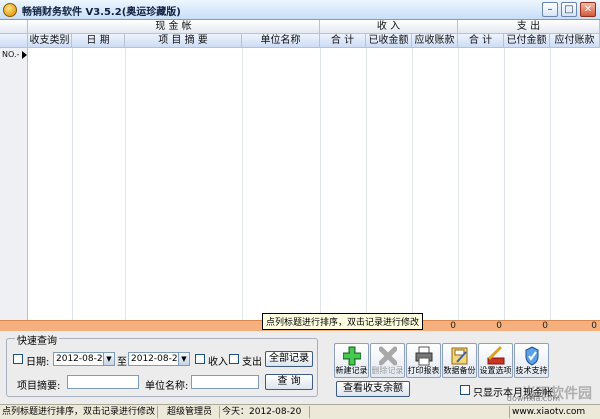  What do you see at coordinates (289, 359) in the screenshot?
I see `all-records-button: 全部记录` at bounding box center [289, 359].